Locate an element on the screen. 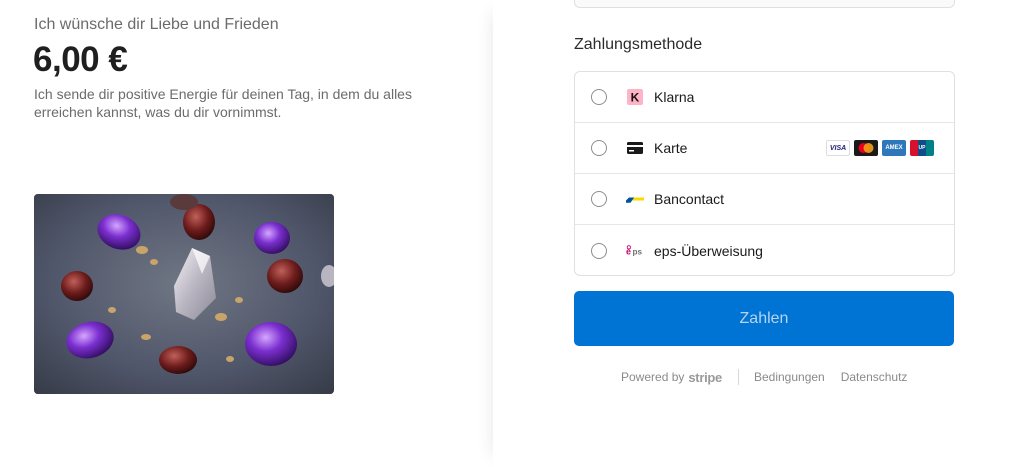  powered-by-stripe: Powered by stripe is located at coordinates (671, 377).